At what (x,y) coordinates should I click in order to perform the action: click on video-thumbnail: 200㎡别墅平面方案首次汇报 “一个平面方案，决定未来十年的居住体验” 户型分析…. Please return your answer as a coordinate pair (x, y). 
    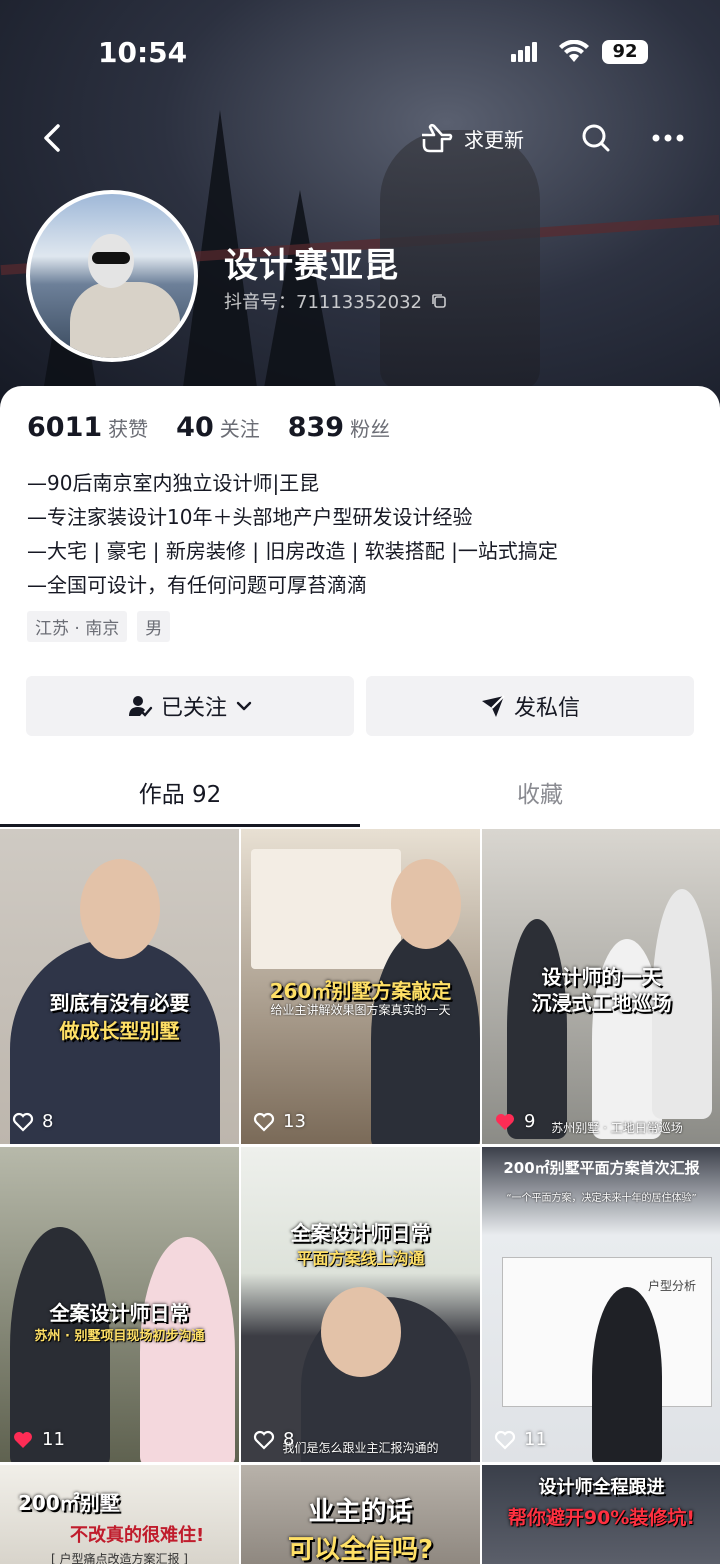
    Looking at the image, I should click on (601, 1304).